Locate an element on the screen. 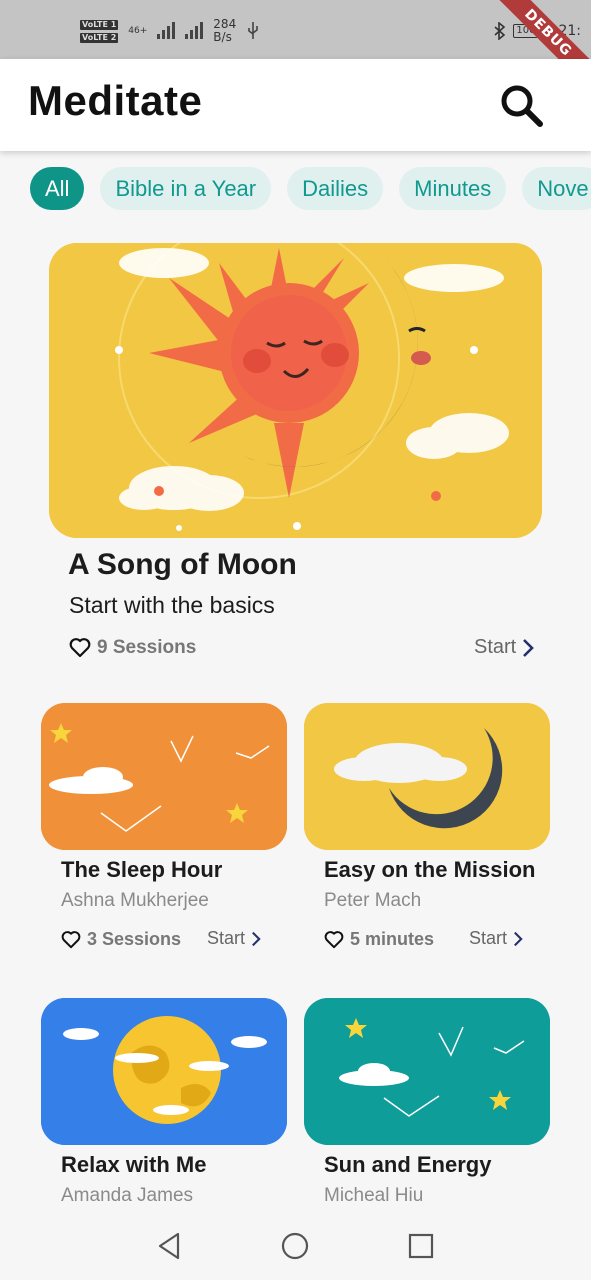  nav-recents-button is located at coordinates (421, 1246).